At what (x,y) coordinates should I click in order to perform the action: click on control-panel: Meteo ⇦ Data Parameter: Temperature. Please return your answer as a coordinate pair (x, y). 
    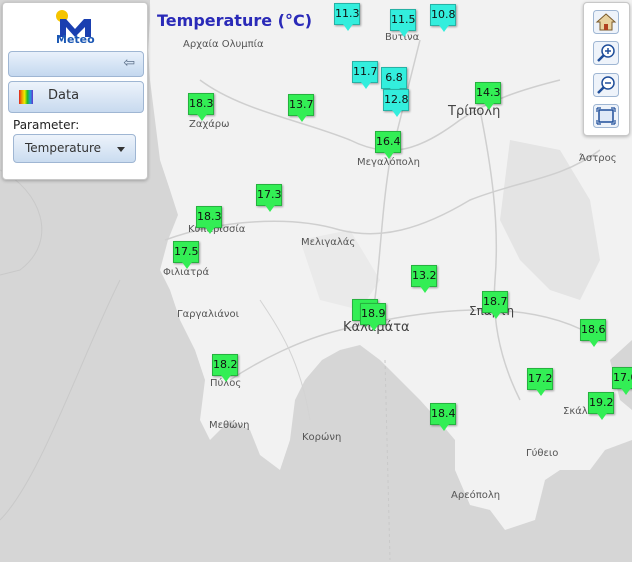
    Looking at the image, I should click on (75, 91).